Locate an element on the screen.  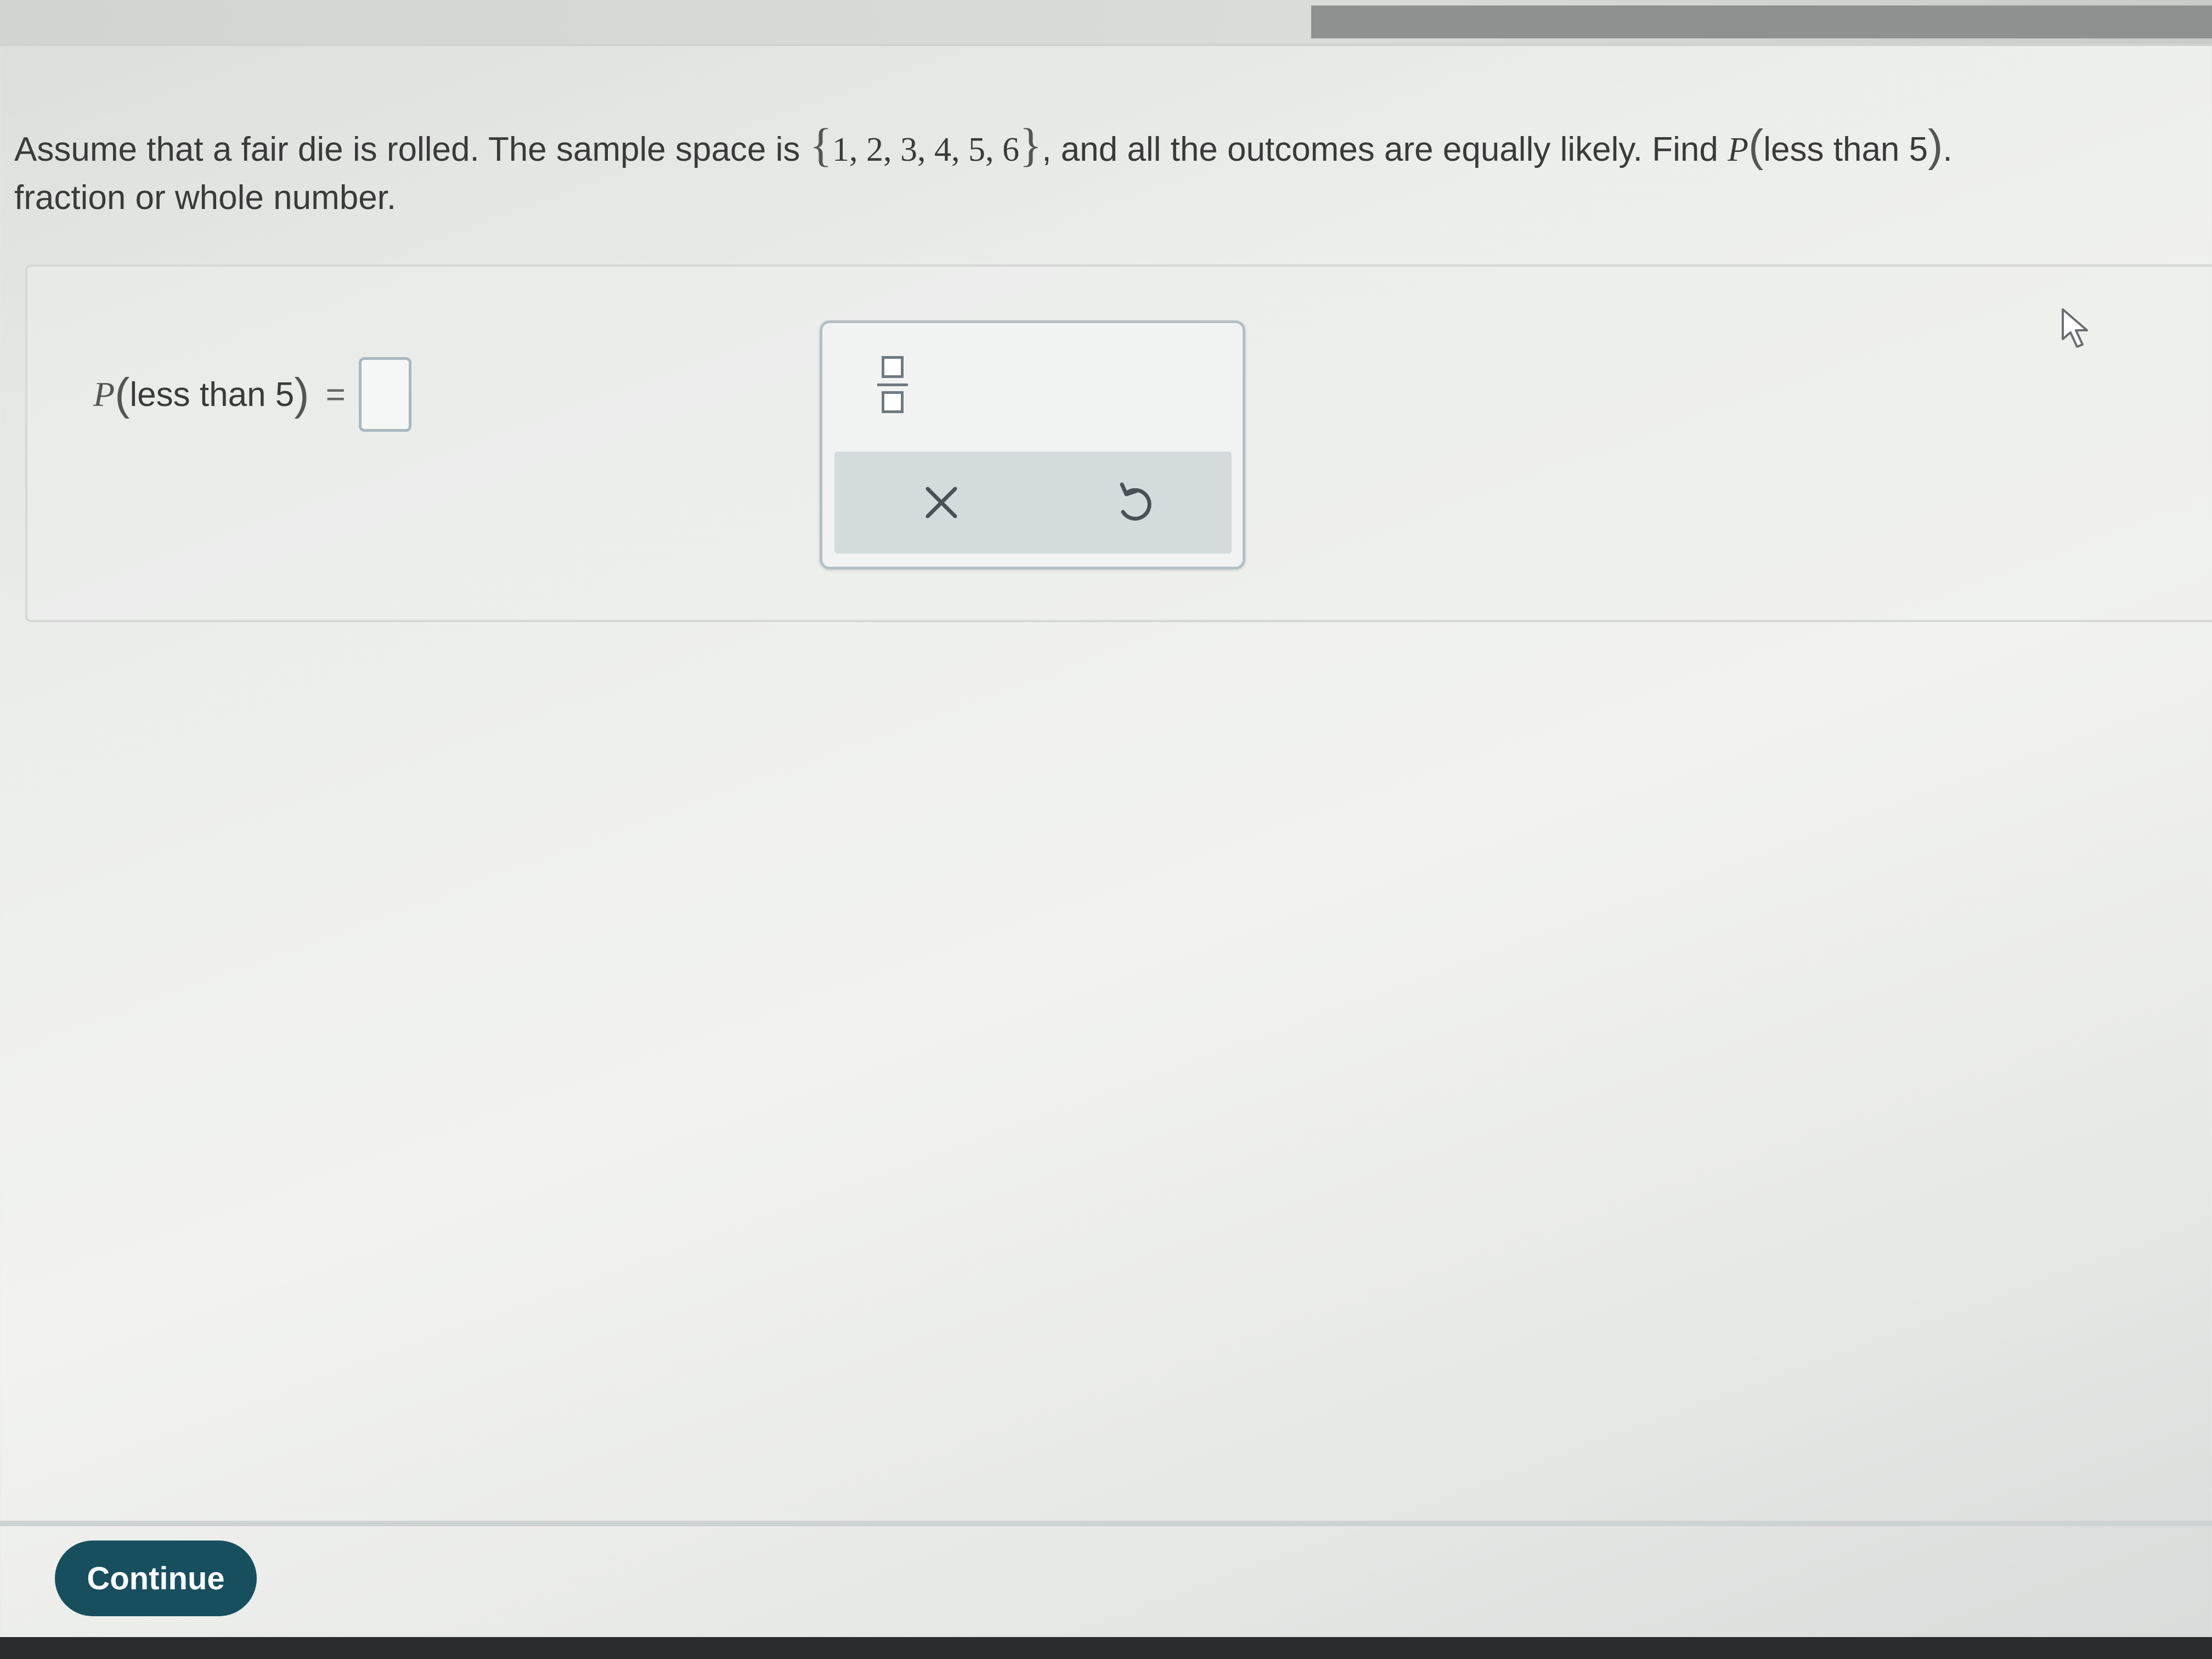
answer-input is located at coordinates (385, 394).